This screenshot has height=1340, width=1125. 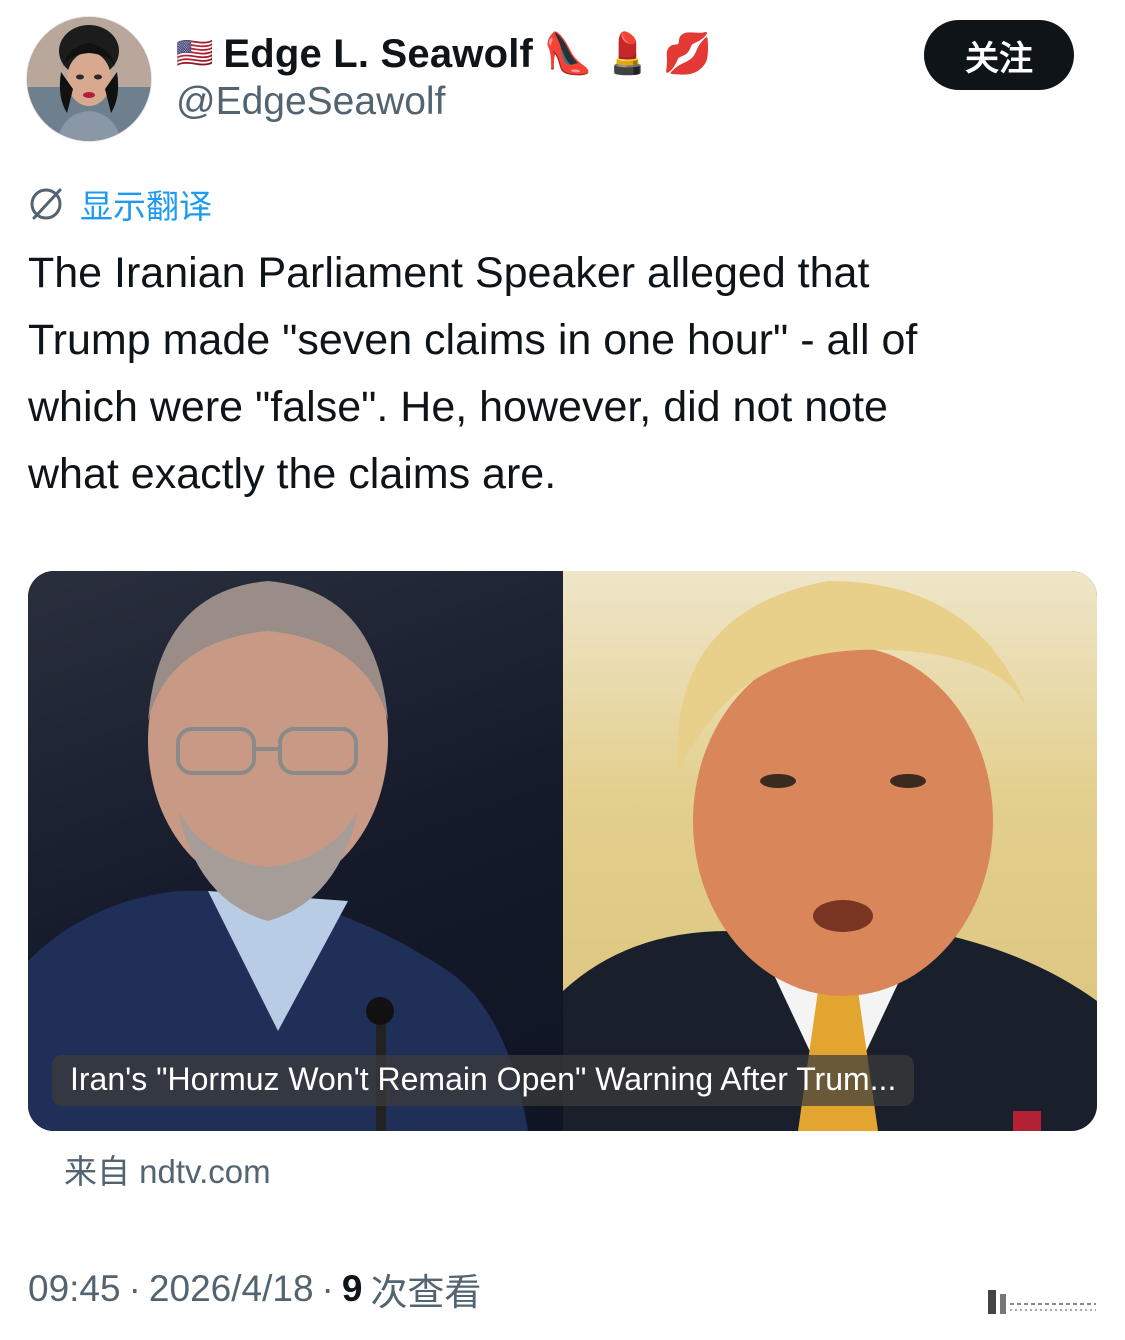 I want to click on author-handle: @EdgeSeawolf, so click(x=310, y=102).